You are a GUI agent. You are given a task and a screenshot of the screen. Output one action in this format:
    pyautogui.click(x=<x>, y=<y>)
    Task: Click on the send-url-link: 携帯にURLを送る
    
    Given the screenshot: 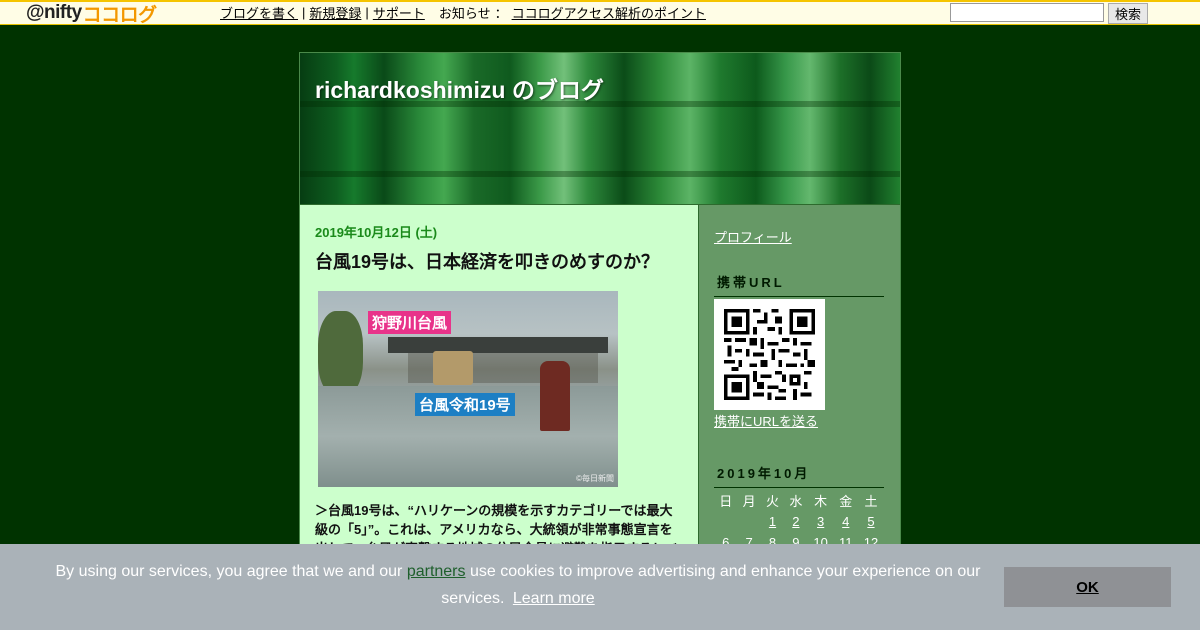 What is the action you would take?
    pyautogui.click(x=766, y=420)
    